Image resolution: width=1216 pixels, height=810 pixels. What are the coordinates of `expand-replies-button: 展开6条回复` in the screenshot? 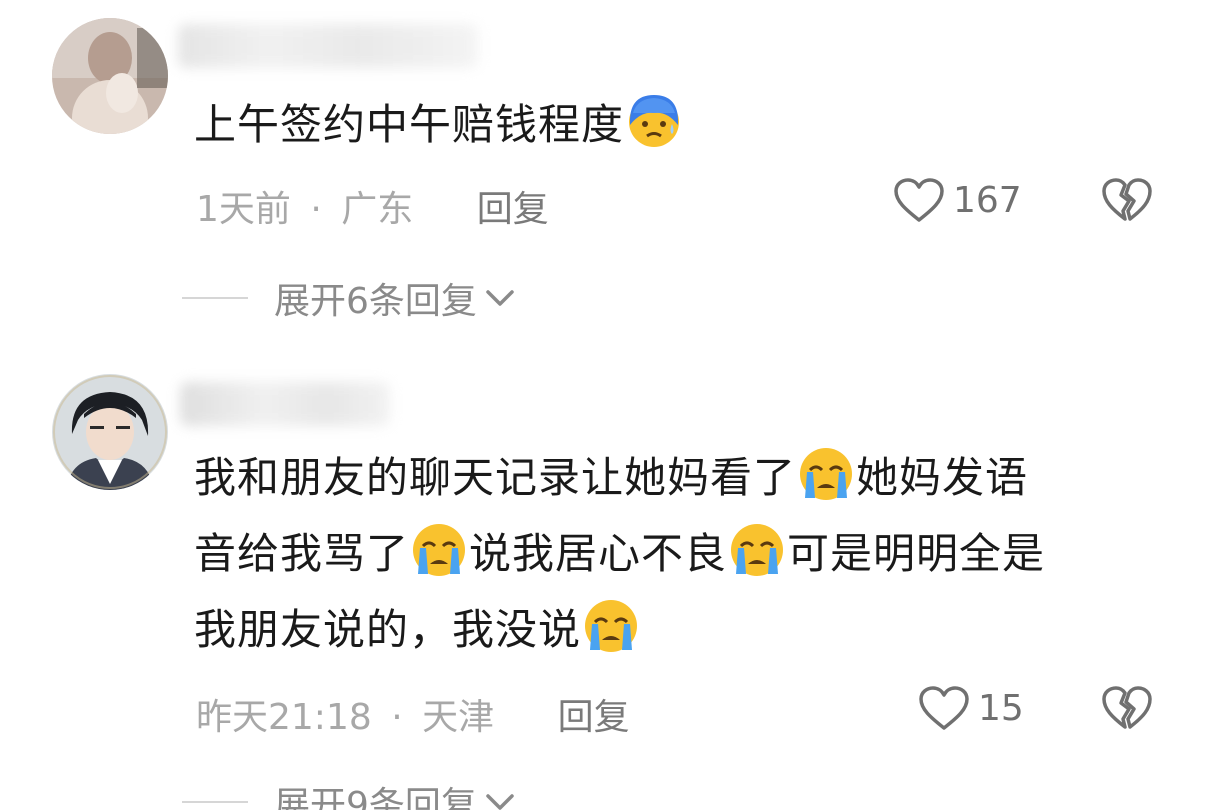 It's located at (348, 298).